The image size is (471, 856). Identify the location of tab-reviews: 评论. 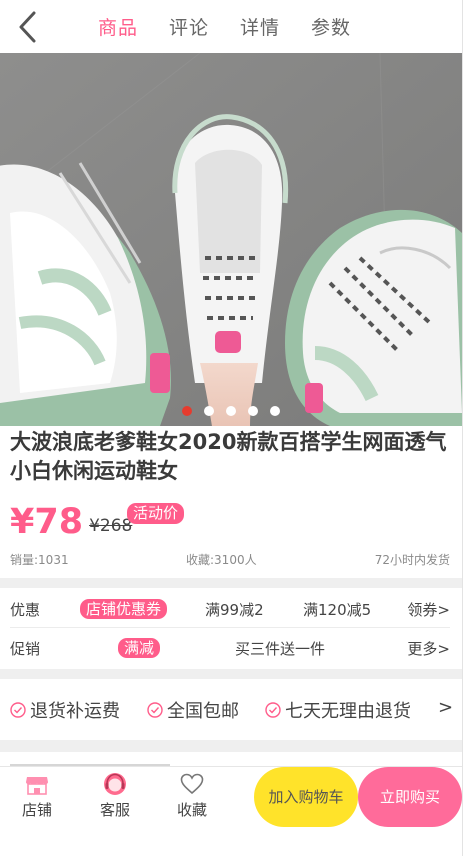
(189, 26).